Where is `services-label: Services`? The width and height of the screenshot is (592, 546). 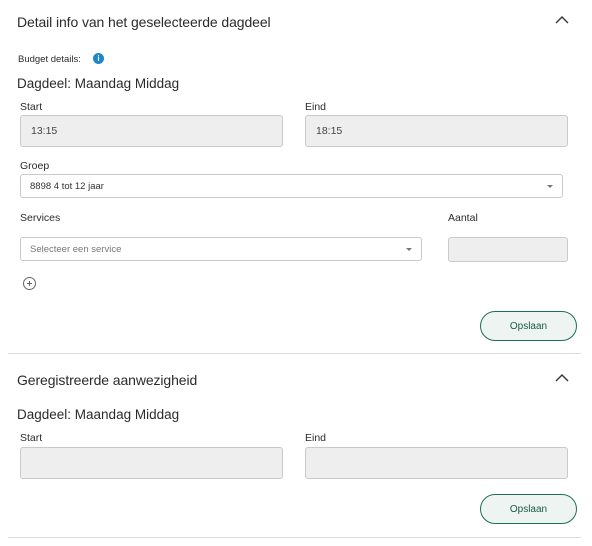
services-label: Services is located at coordinates (40, 218).